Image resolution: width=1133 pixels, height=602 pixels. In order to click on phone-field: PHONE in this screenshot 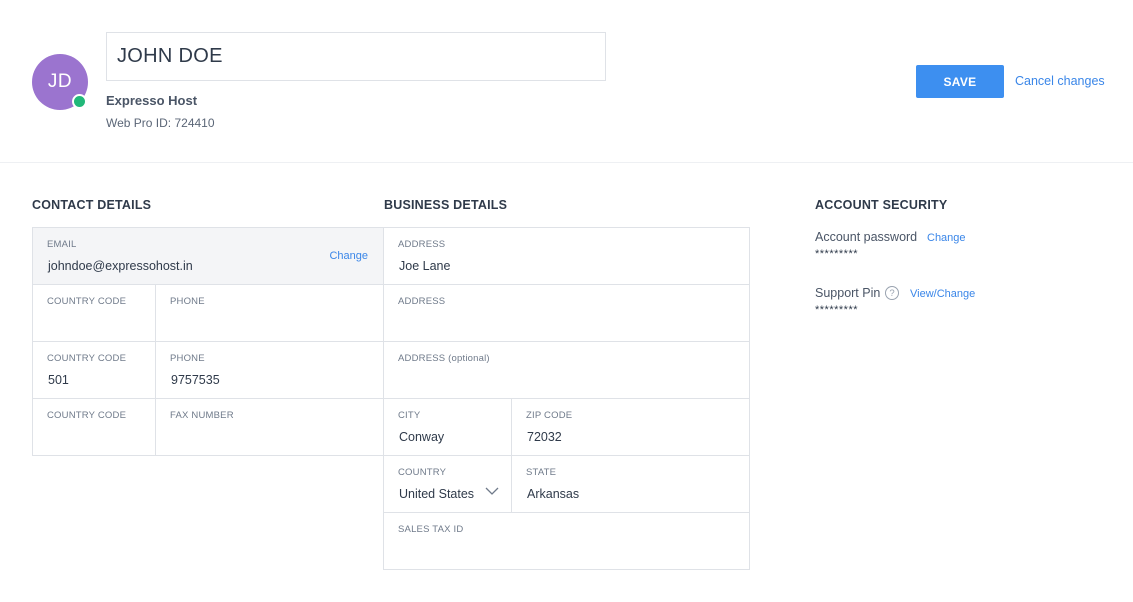, I will do `click(269, 313)`.